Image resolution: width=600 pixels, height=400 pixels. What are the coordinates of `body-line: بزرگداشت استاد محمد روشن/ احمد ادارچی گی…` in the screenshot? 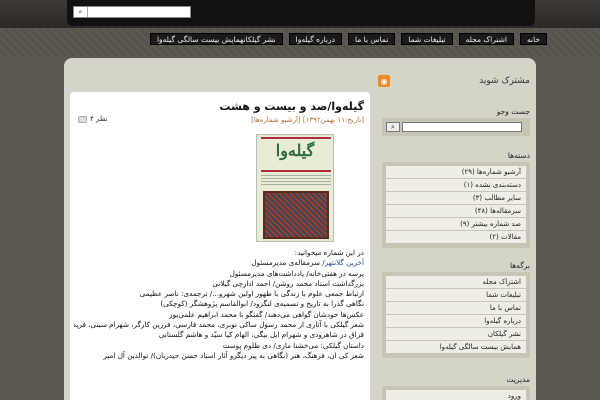 It's located at (219, 284).